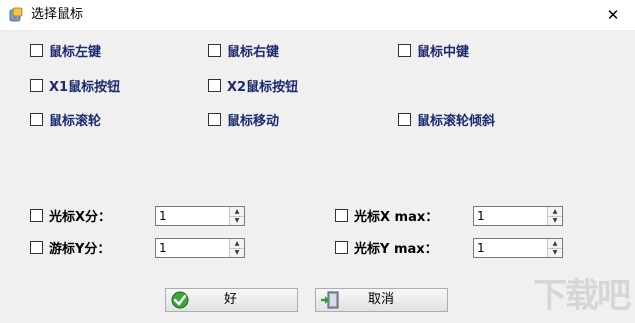 The width and height of the screenshot is (635, 323). Describe the element at coordinates (253, 121) in the screenshot. I see `checkbox-label: 鼠标移动` at that location.